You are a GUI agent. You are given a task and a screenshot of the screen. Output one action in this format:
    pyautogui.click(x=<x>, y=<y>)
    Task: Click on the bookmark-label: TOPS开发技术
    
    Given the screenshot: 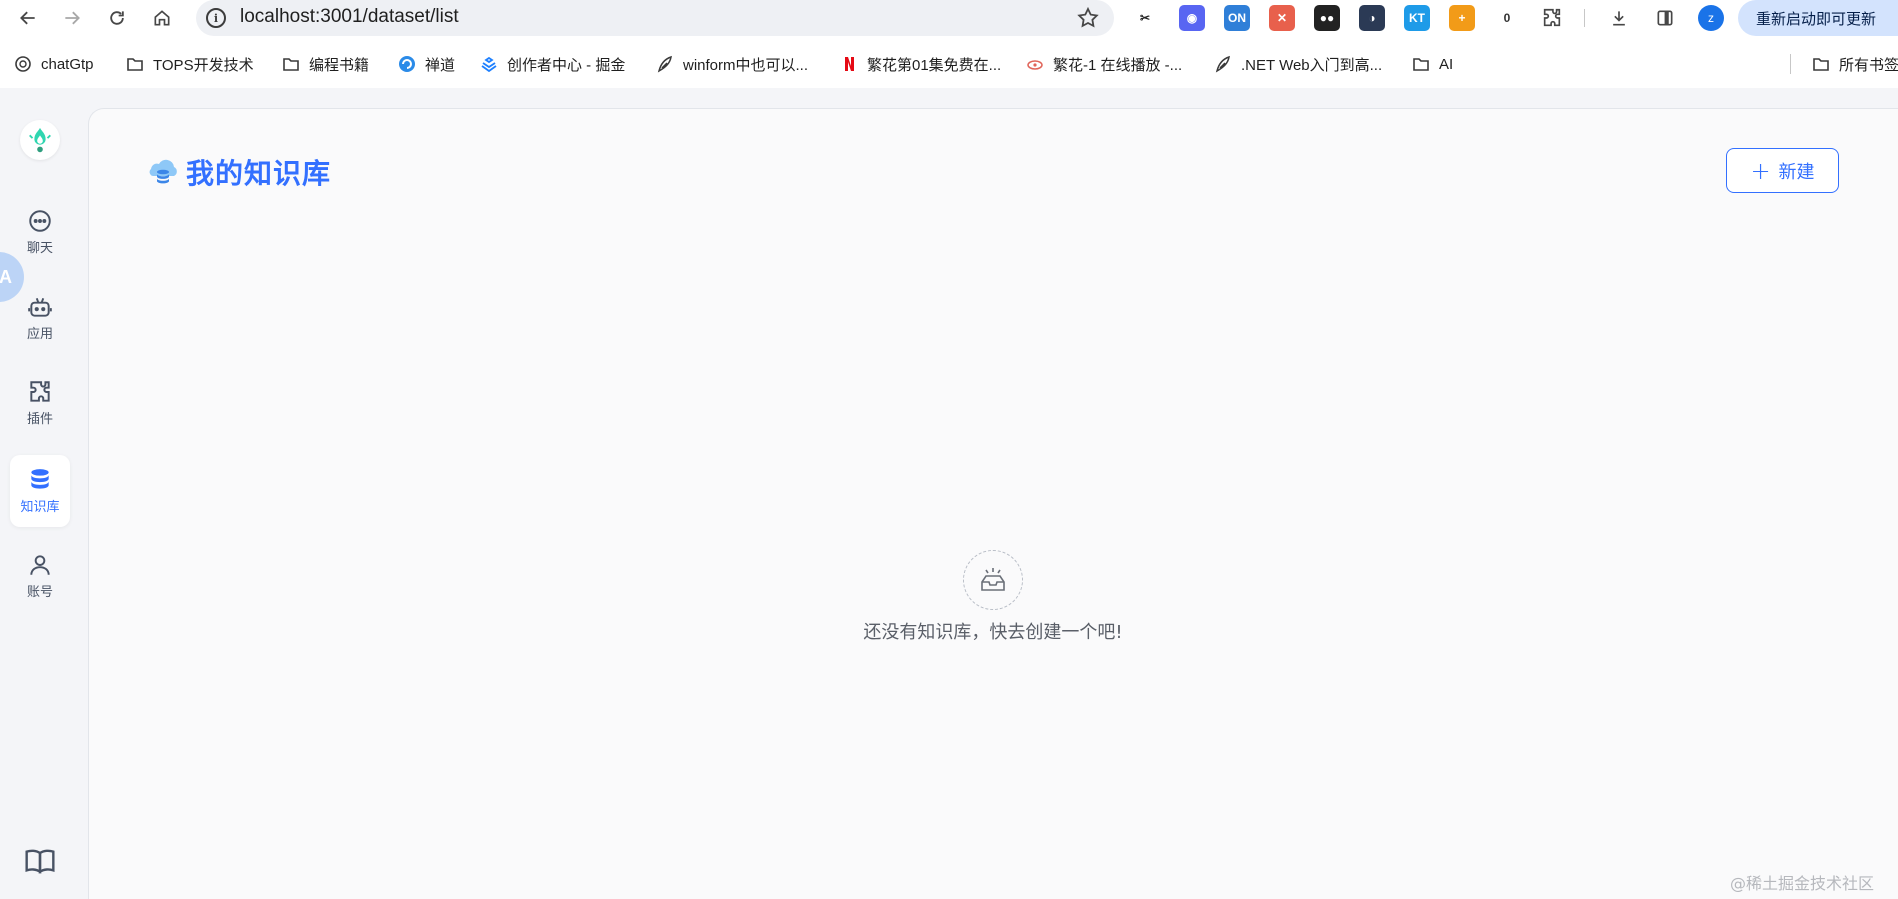 What is the action you would take?
    pyautogui.click(x=203, y=65)
    